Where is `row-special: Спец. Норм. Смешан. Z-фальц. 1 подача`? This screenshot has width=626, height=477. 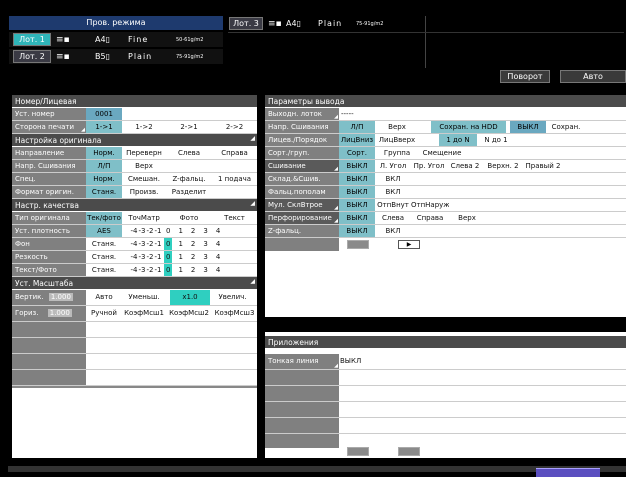 row-special: Спец. Норм. Смешан. Z-фальц. 1 подача is located at coordinates (134, 179).